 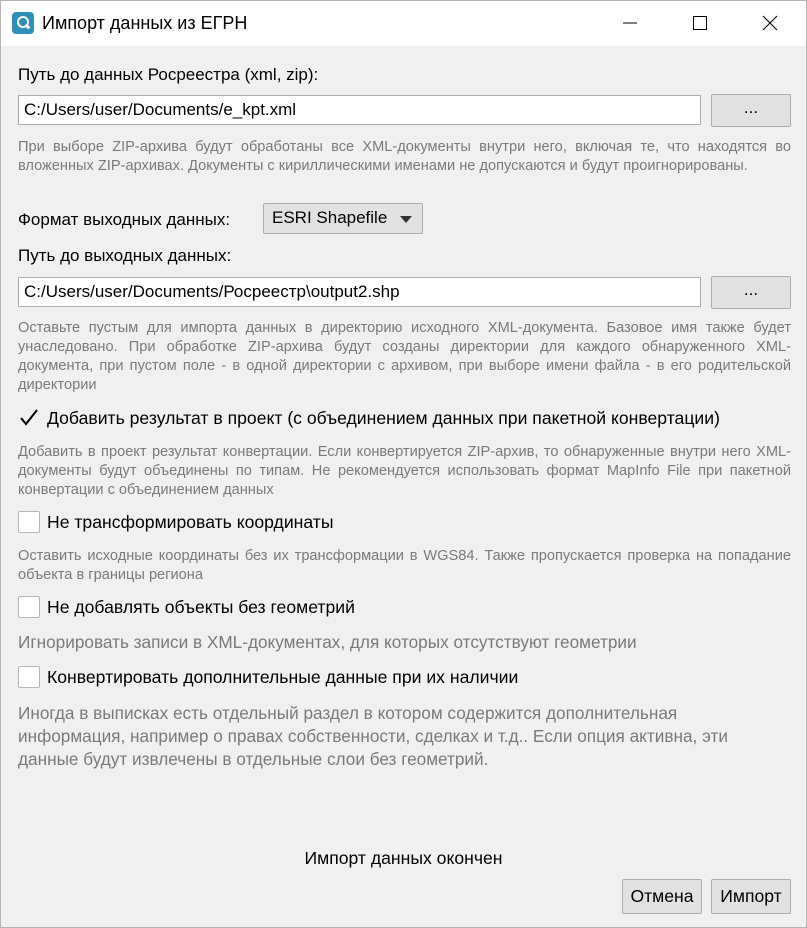 What do you see at coordinates (201, 607) in the screenshot?
I see `skip-no-geometry-label: Не добавлять объекты без геометрий` at bounding box center [201, 607].